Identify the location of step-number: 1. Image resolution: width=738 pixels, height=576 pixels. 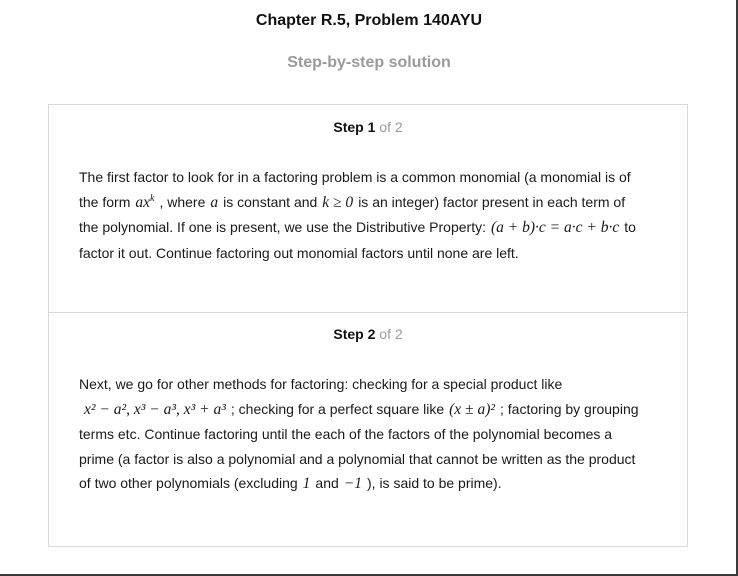
(371, 127).